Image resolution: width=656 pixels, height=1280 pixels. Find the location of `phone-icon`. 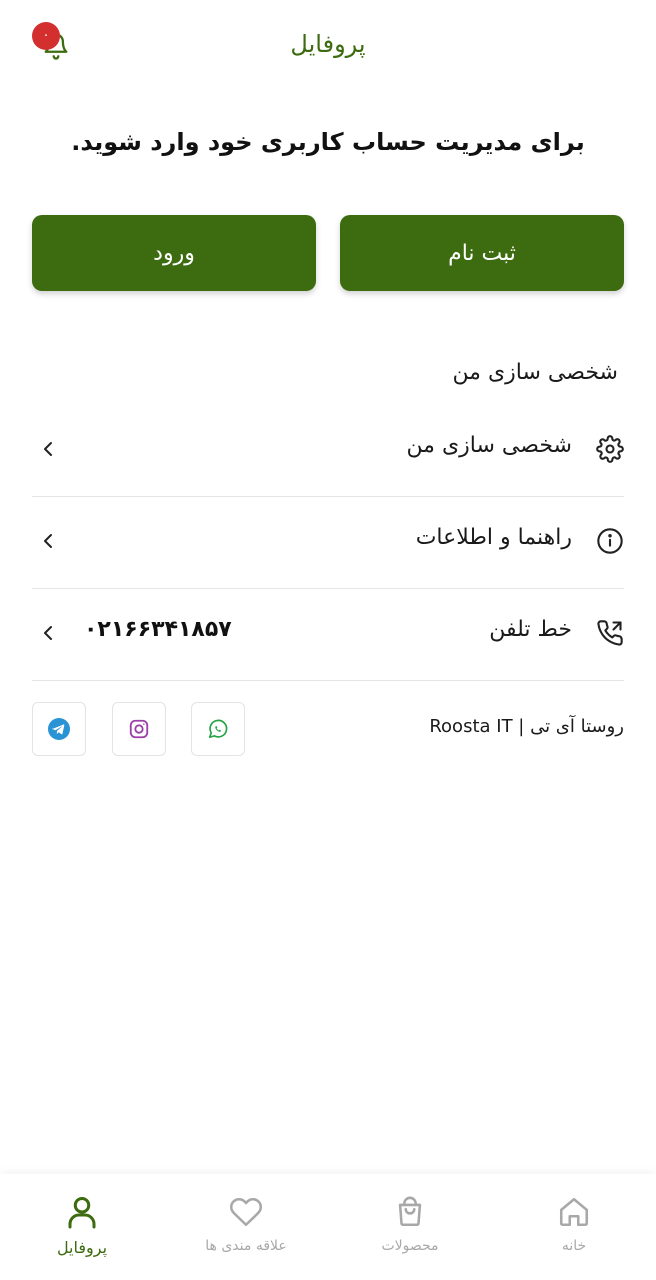

phone-icon is located at coordinates (610, 633).